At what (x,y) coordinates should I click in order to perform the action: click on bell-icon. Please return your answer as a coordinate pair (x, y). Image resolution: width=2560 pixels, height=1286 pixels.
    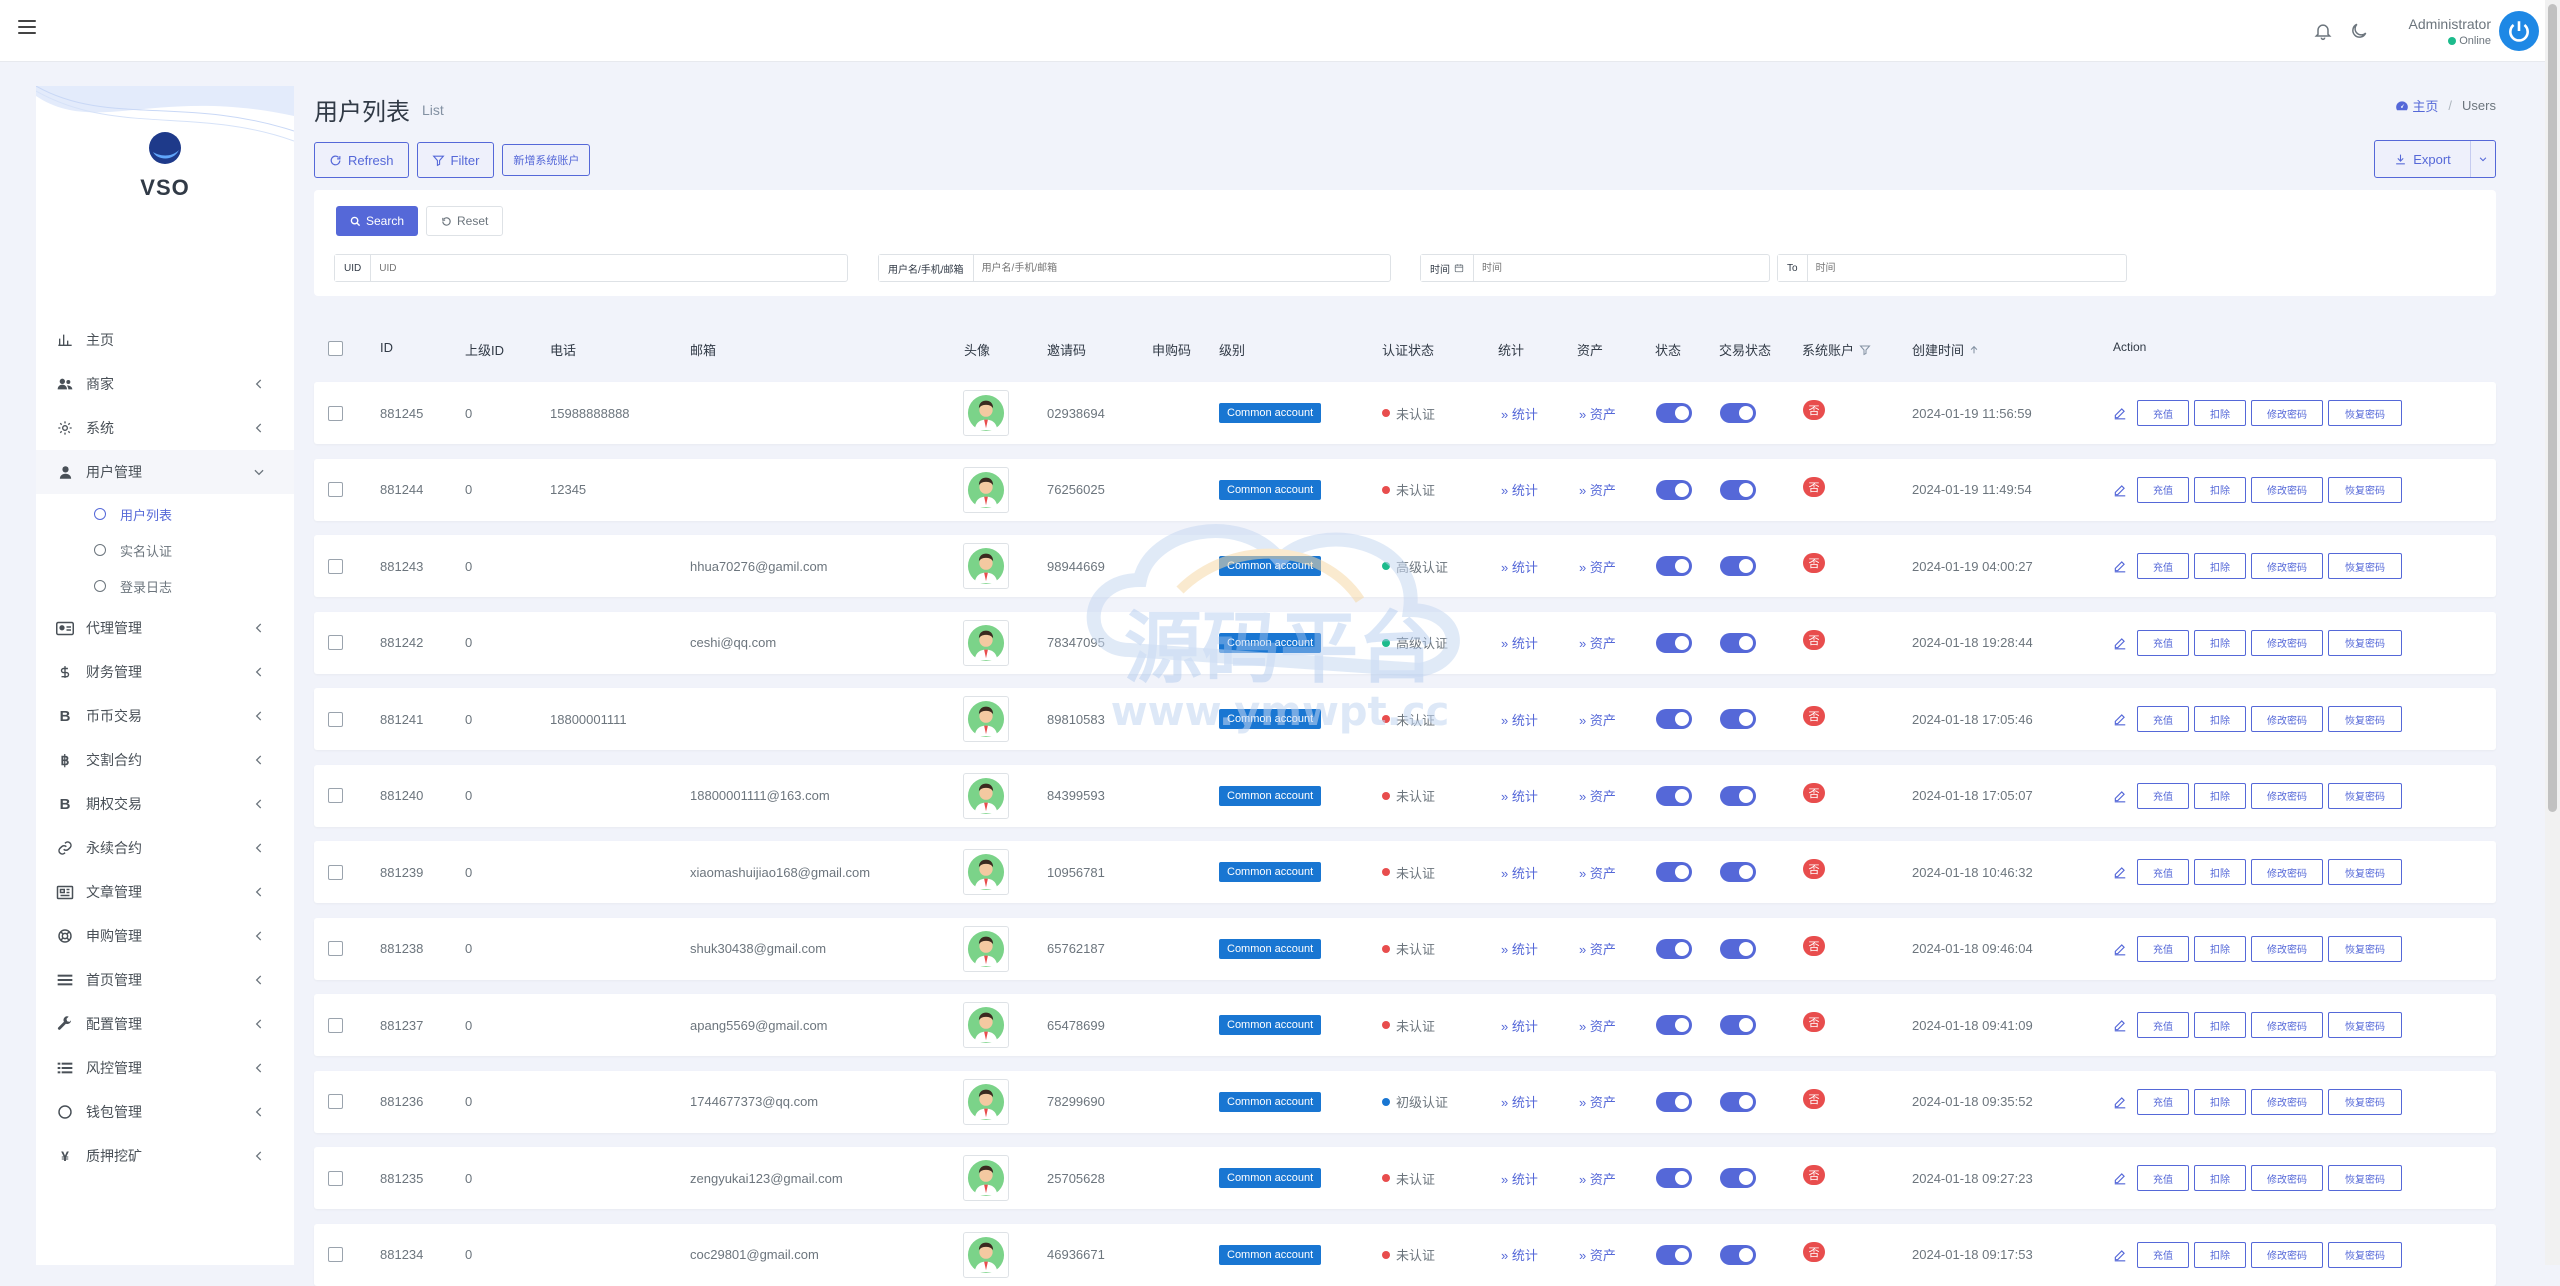
    Looking at the image, I should click on (2323, 31).